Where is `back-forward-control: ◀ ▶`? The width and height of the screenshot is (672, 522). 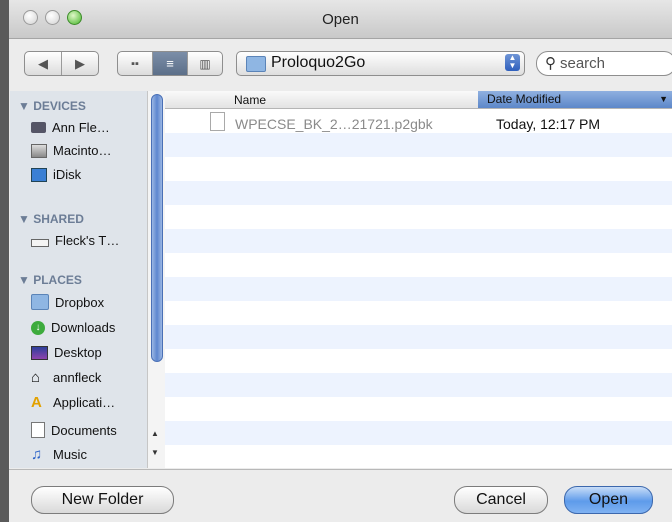
back-forward-control: ◀ ▶ is located at coordinates (61, 63).